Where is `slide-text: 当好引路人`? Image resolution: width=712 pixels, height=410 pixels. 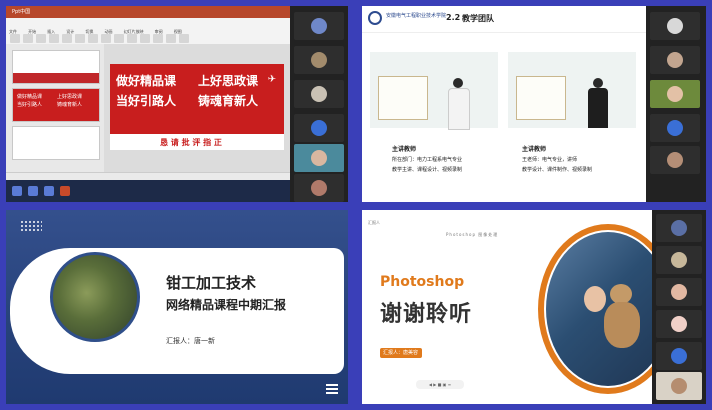 slide-text: 当好引路人 is located at coordinates (146, 101).